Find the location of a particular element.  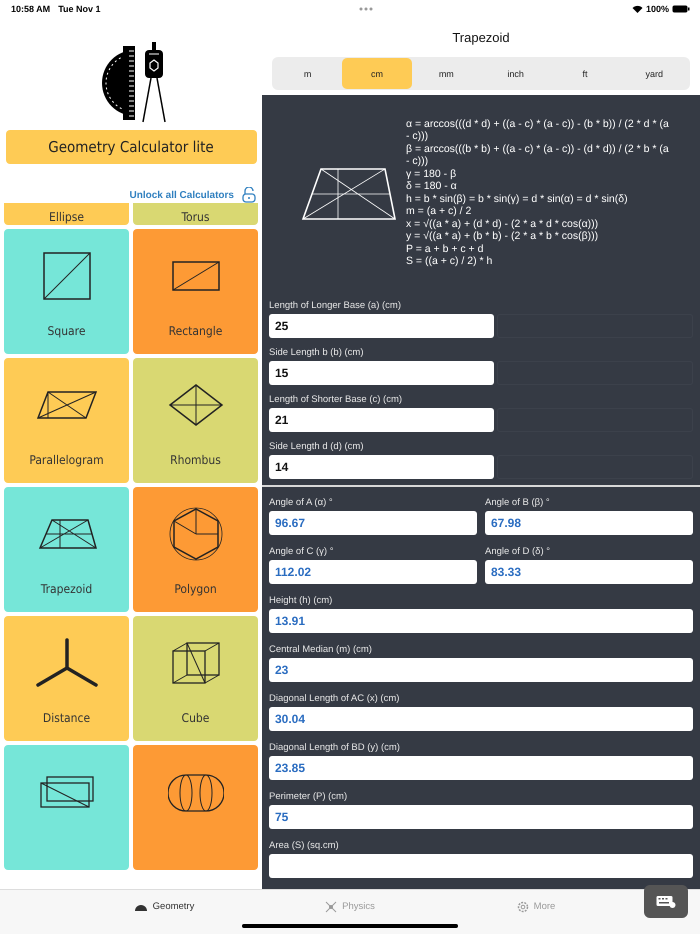

result-field: 83.33 is located at coordinates (589, 572).